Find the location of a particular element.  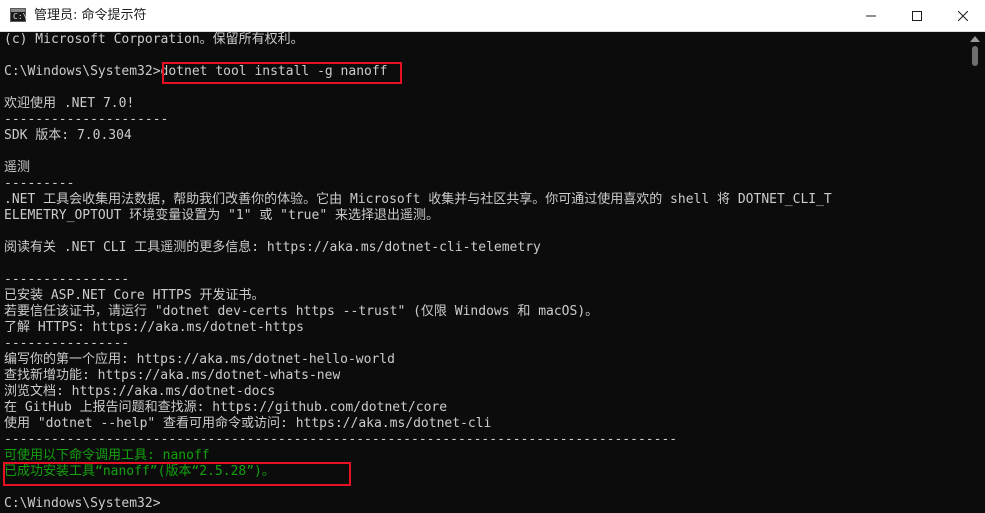

close-button is located at coordinates (962, 15).